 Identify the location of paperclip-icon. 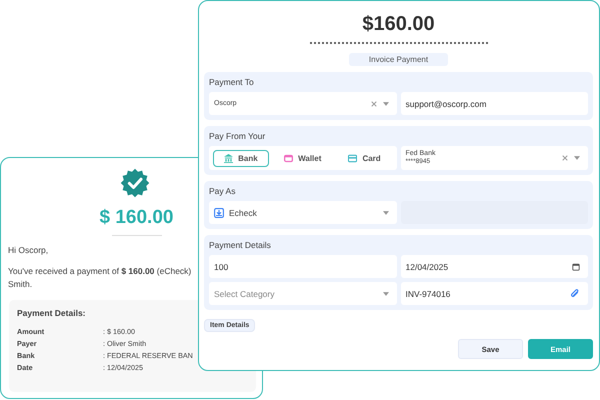
(575, 293).